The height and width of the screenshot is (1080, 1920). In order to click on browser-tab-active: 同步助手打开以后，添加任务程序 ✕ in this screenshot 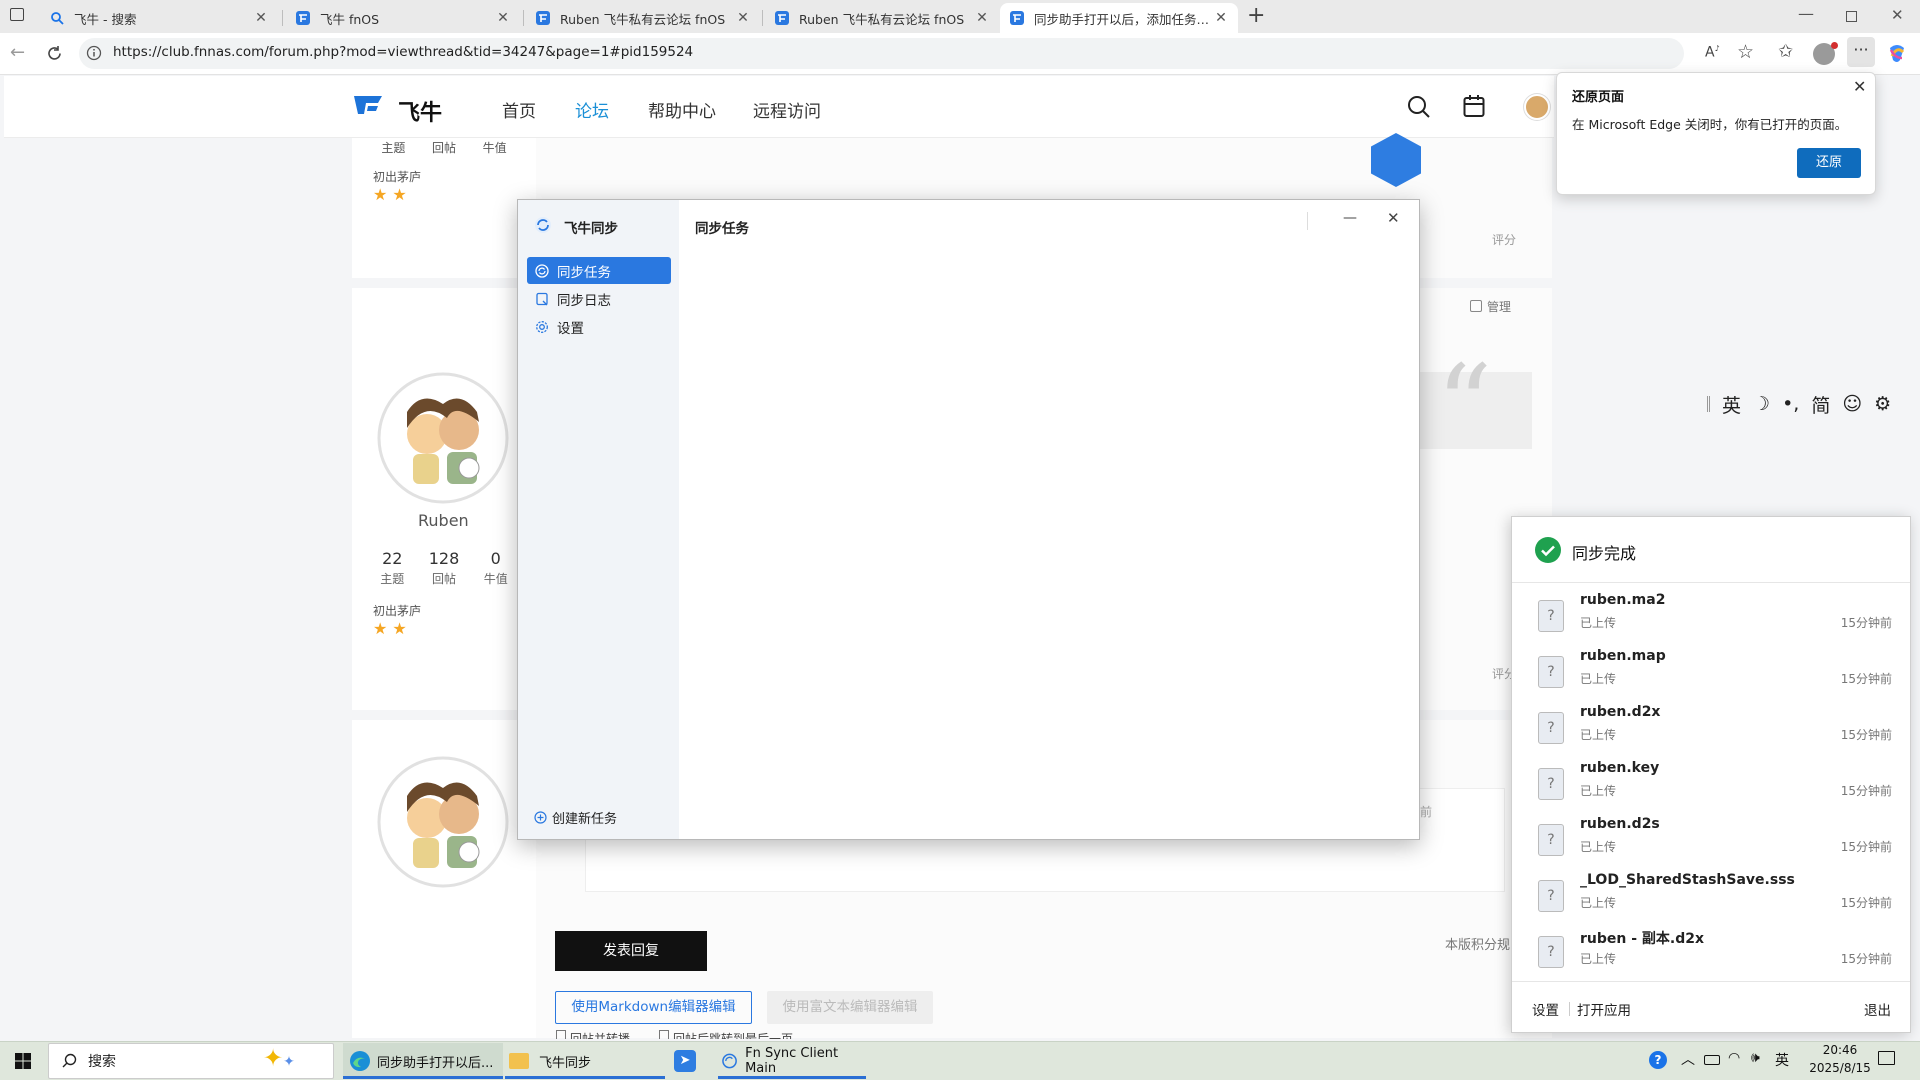, I will do `click(1119, 18)`.